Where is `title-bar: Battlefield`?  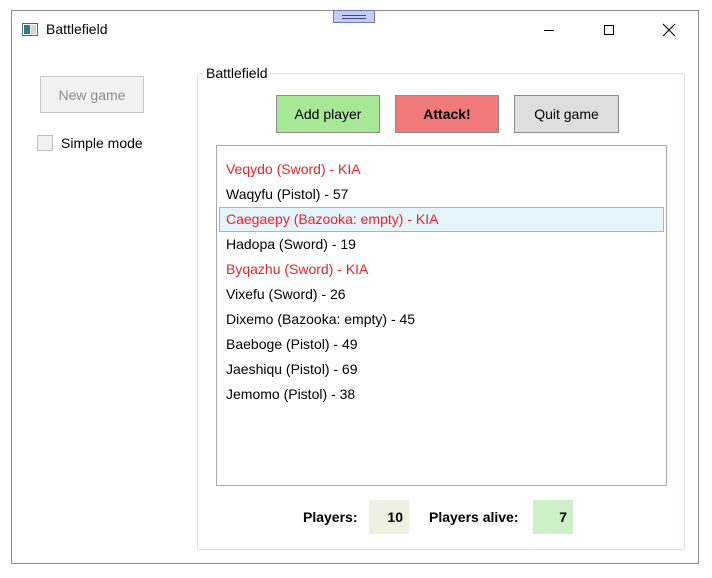
title-bar: Battlefield is located at coordinates (355, 29).